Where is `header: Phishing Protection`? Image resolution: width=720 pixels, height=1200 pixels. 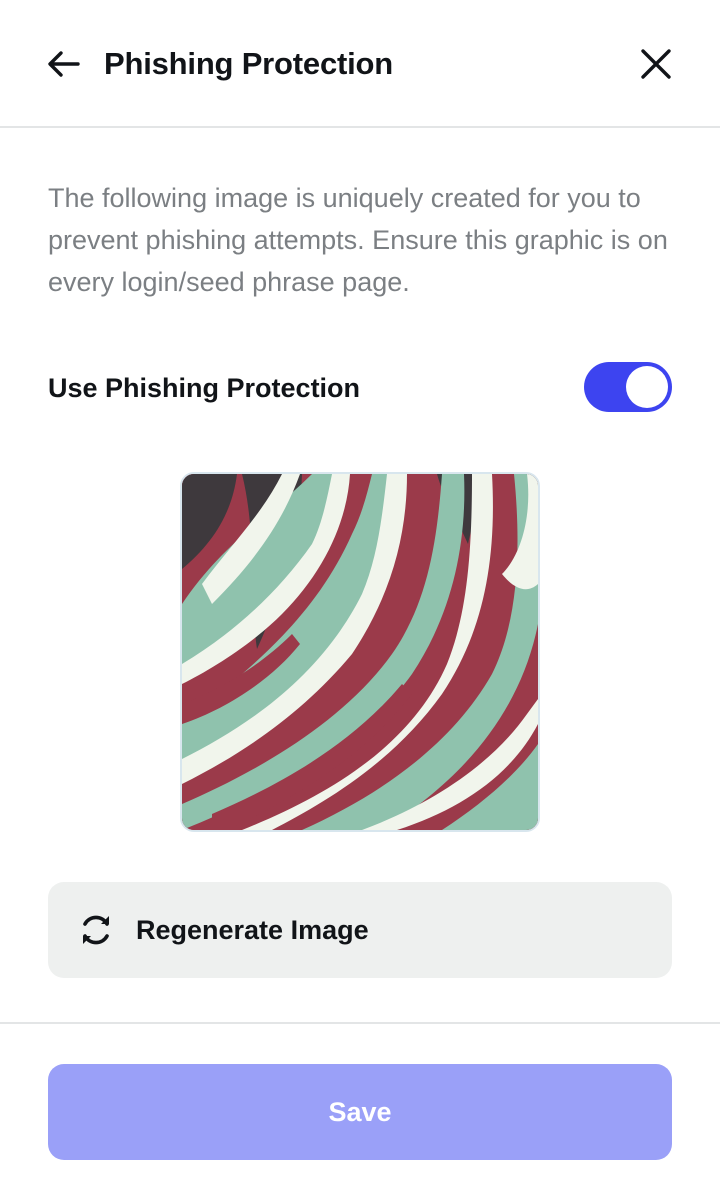
header: Phishing Protection is located at coordinates (360, 64).